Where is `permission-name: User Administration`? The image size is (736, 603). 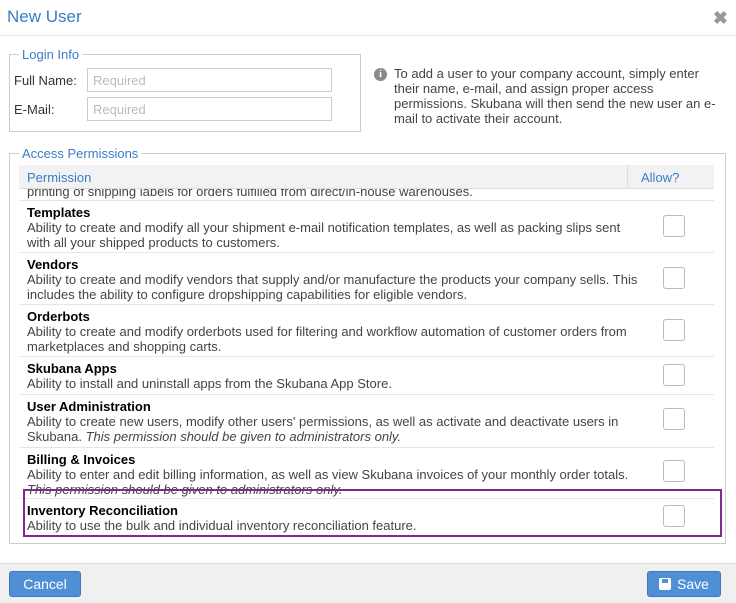
permission-name: User Administration is located at coordinates (89, 406).